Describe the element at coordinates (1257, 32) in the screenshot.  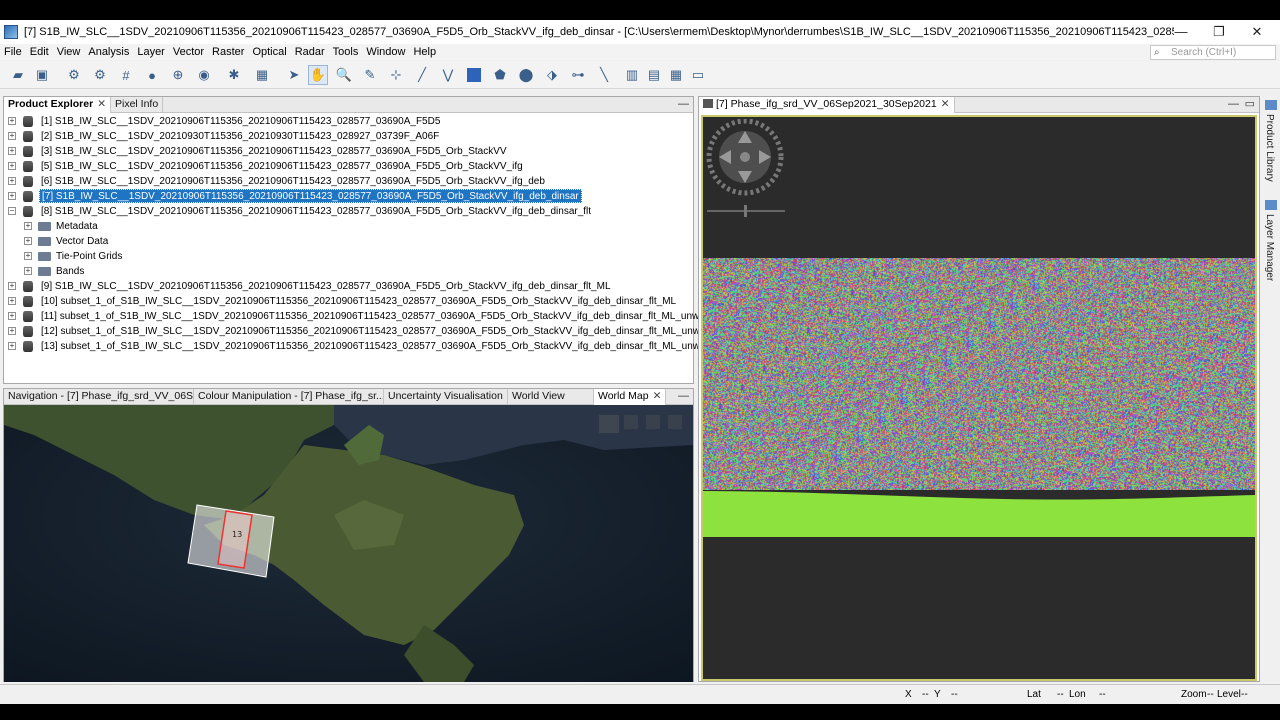
I see `close-window-button: ✕` at that location.